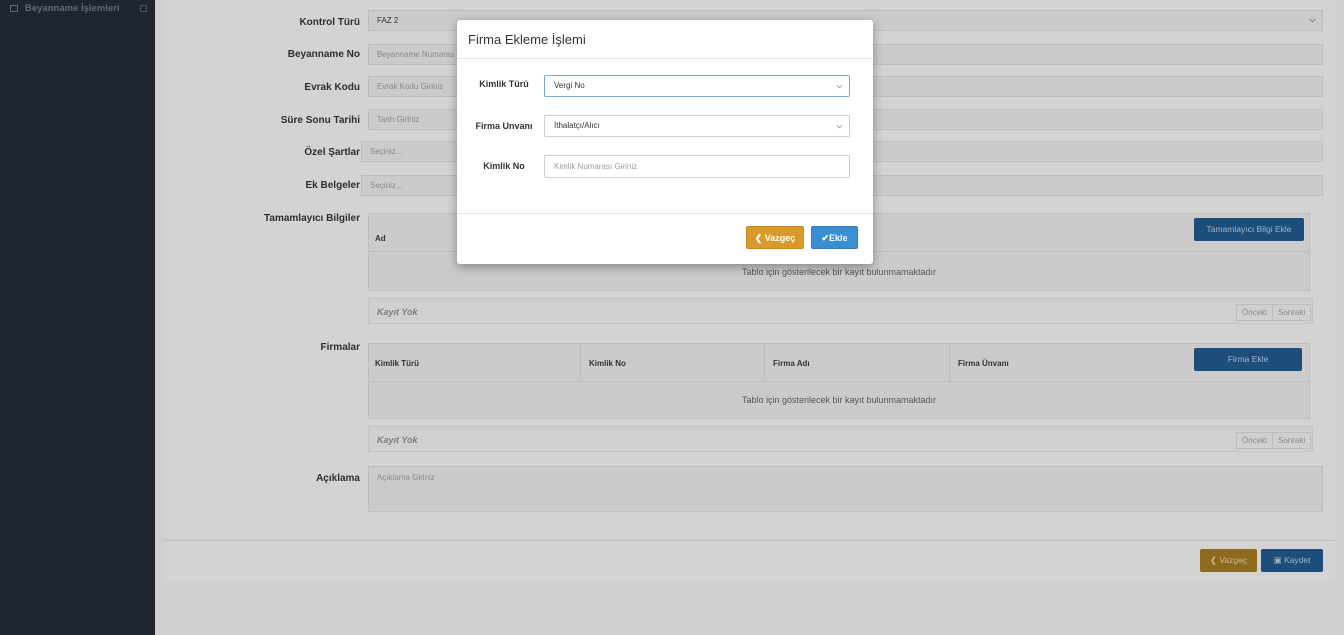 The height and width of the screenshot is (635, 1344). I want to click on chevron-left-icon: ❮, so click(759, 238).